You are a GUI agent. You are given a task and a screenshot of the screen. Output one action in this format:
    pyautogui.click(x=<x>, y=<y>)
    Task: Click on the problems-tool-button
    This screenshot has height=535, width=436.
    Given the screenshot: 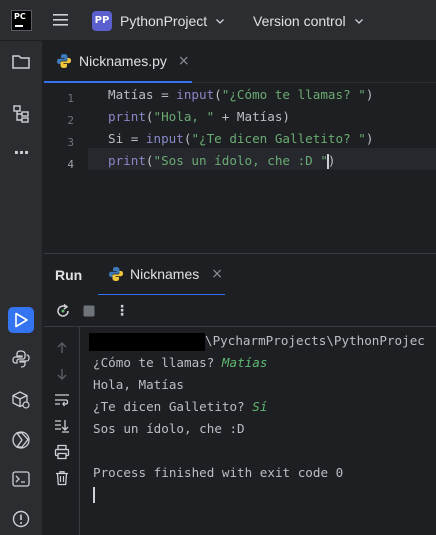 What is the action you would take?
    pyautogui.click(x=21, y=519)
    